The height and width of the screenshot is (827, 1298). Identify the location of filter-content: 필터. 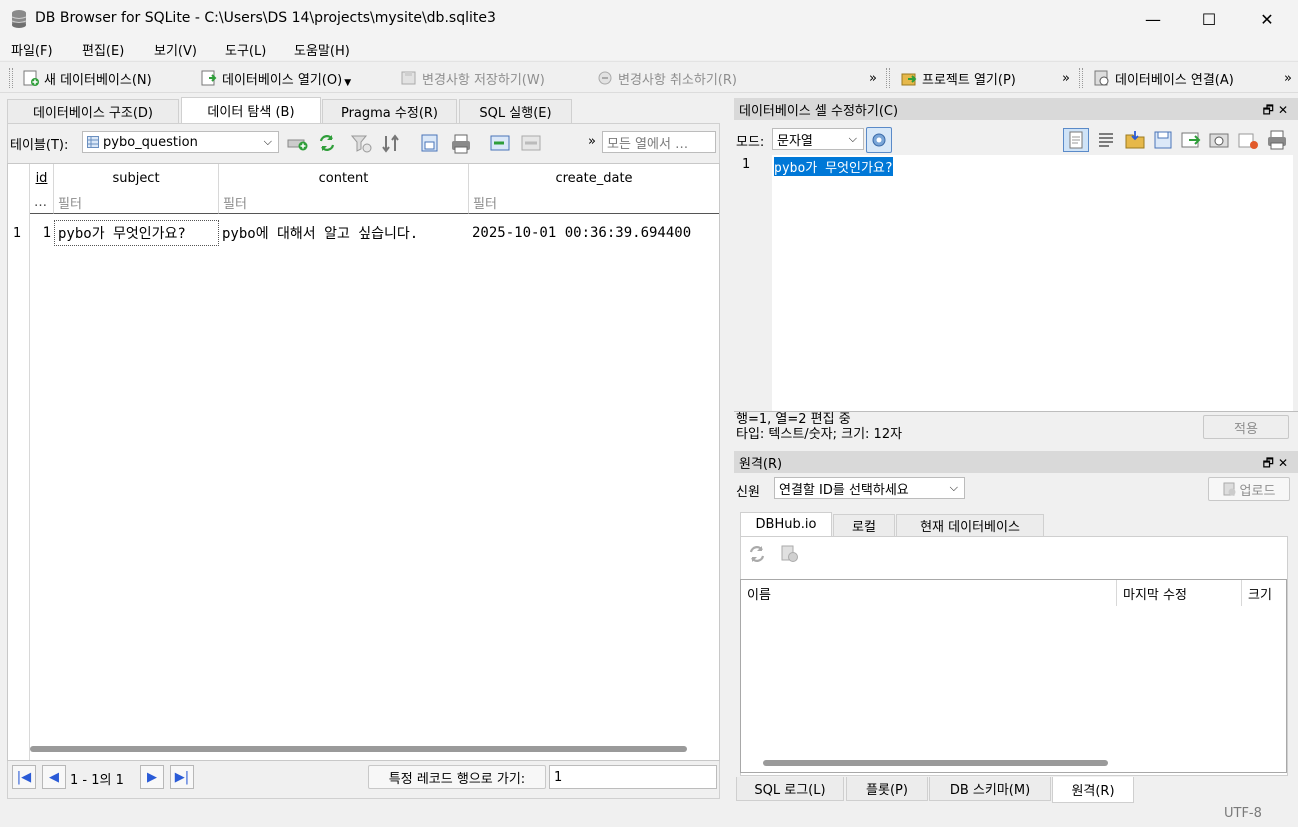
(344, 203).